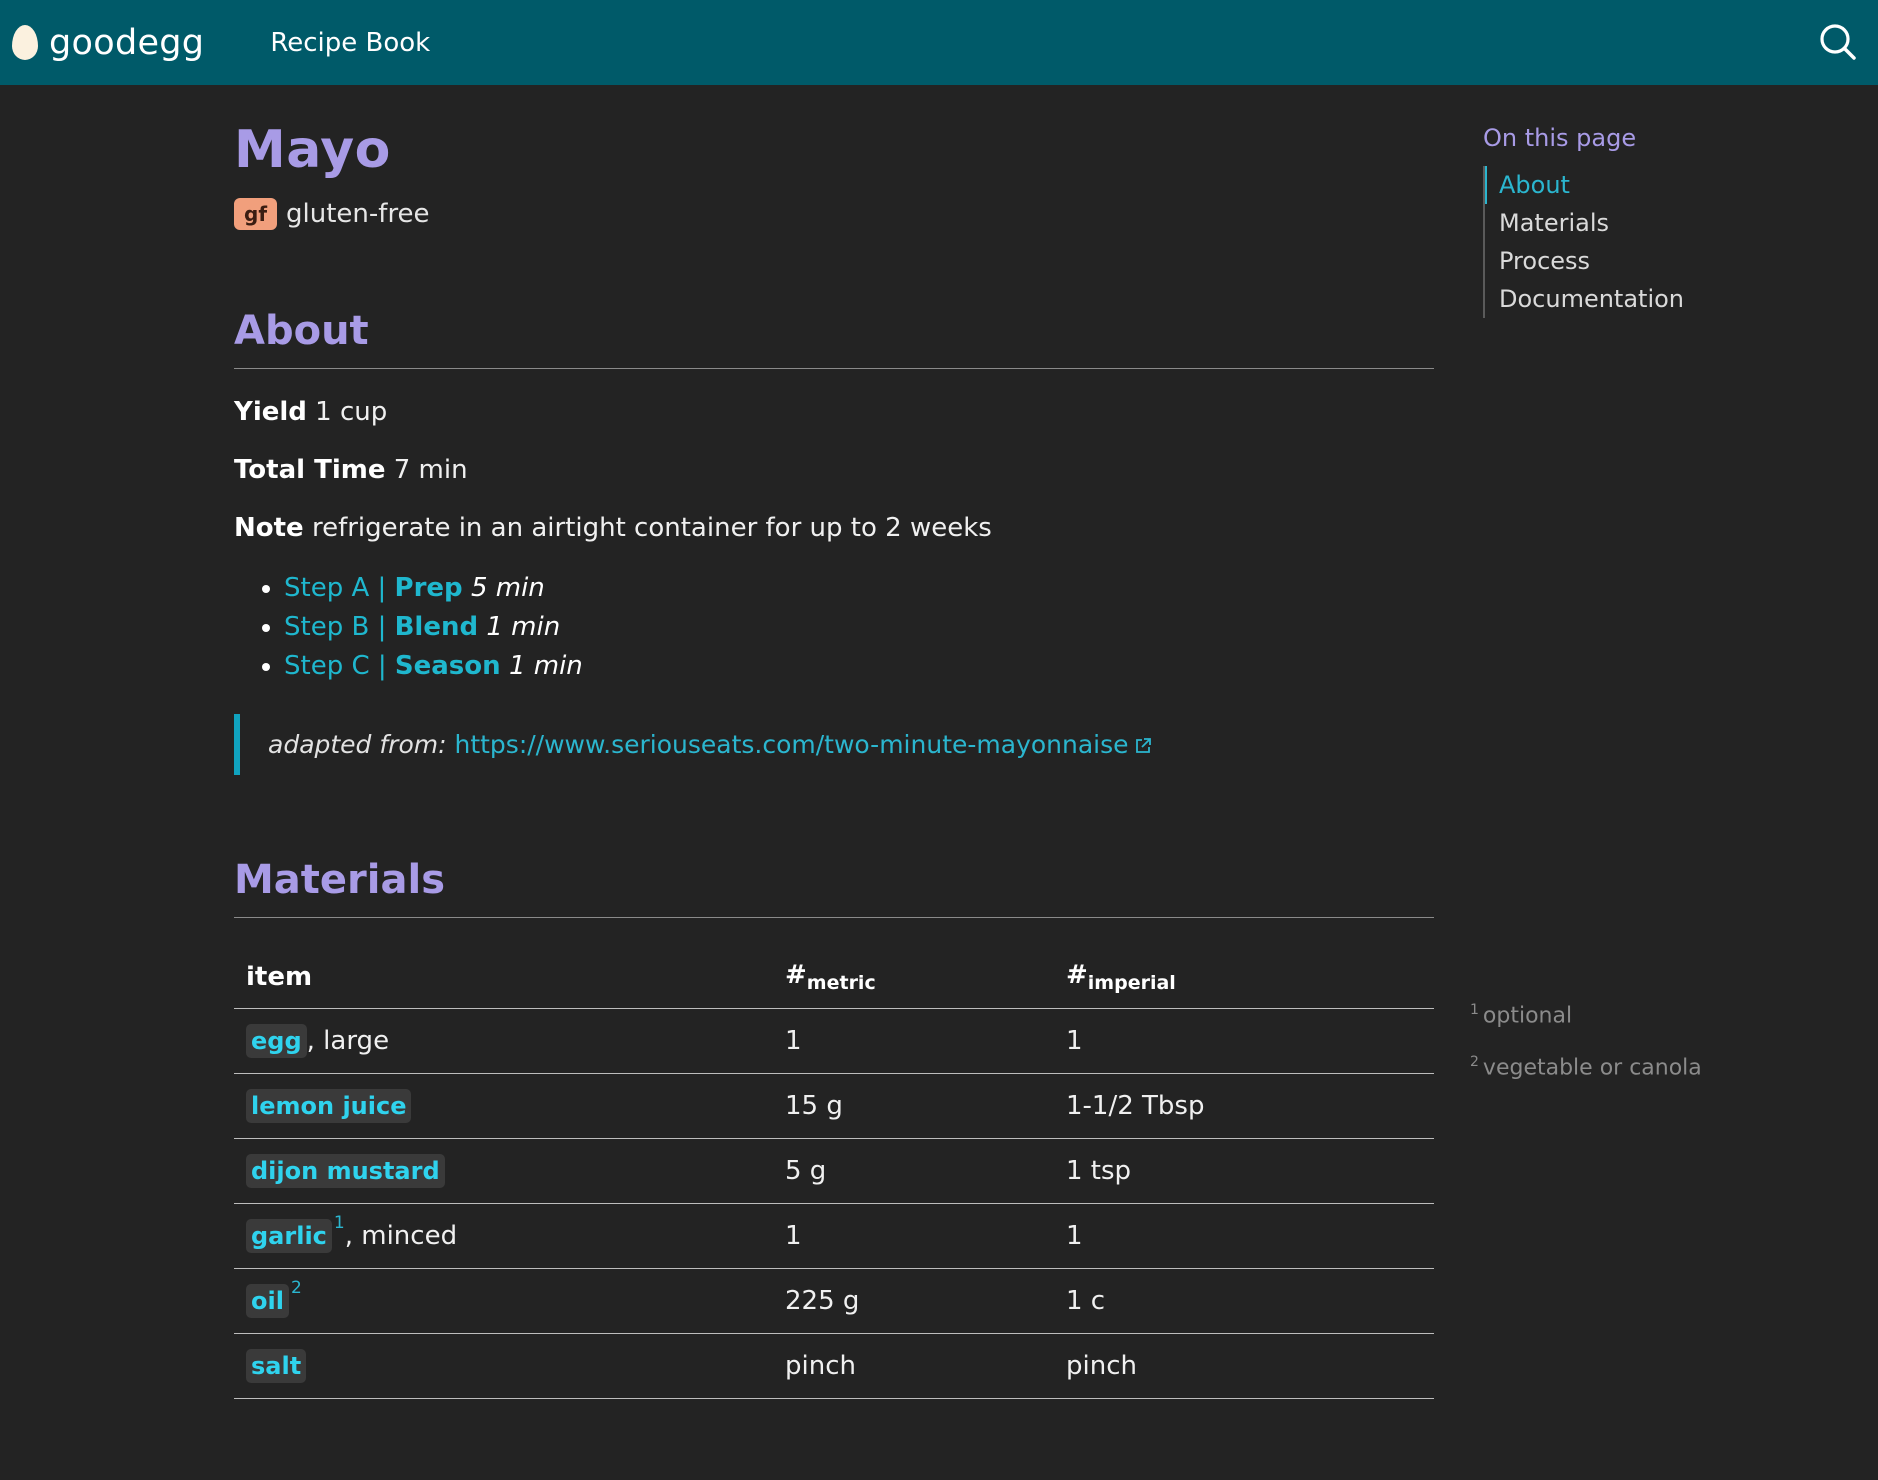 The image size is (1878, 1480). I want to click on footnote-number: 2, so click(1474, 1062).